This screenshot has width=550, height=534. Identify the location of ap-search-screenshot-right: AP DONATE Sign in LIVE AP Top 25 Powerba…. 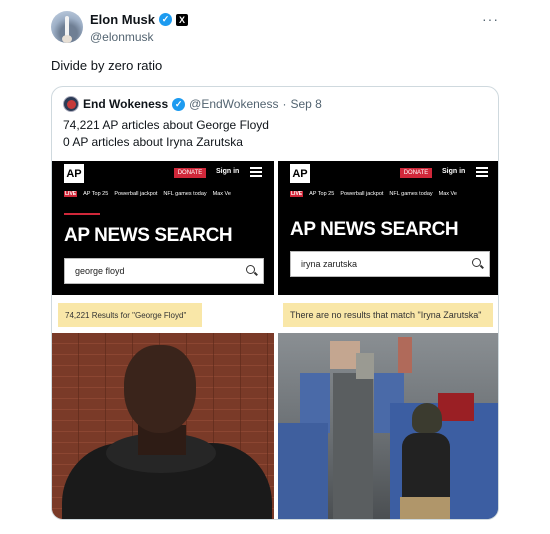
(388, 228).